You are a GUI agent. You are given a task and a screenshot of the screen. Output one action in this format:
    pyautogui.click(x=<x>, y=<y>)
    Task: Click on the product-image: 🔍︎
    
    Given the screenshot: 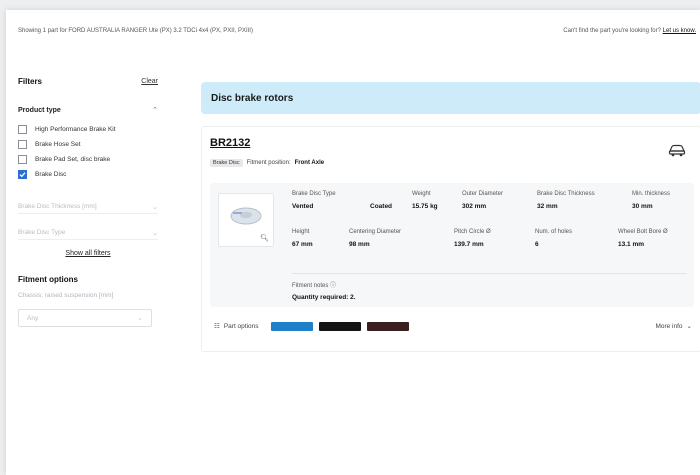 What is the action you would take?
    pyautogui.click(x=246, y=220)
    